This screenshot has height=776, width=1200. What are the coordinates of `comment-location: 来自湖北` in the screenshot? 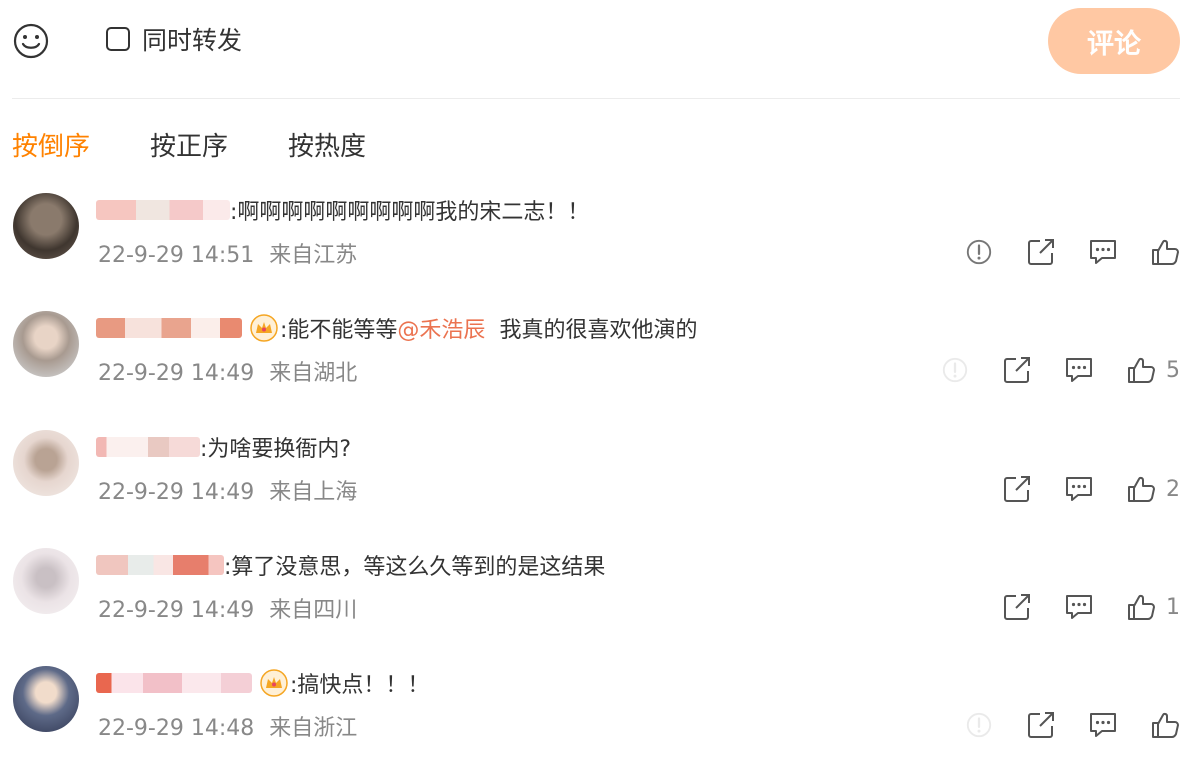 It's located at (313, 373).